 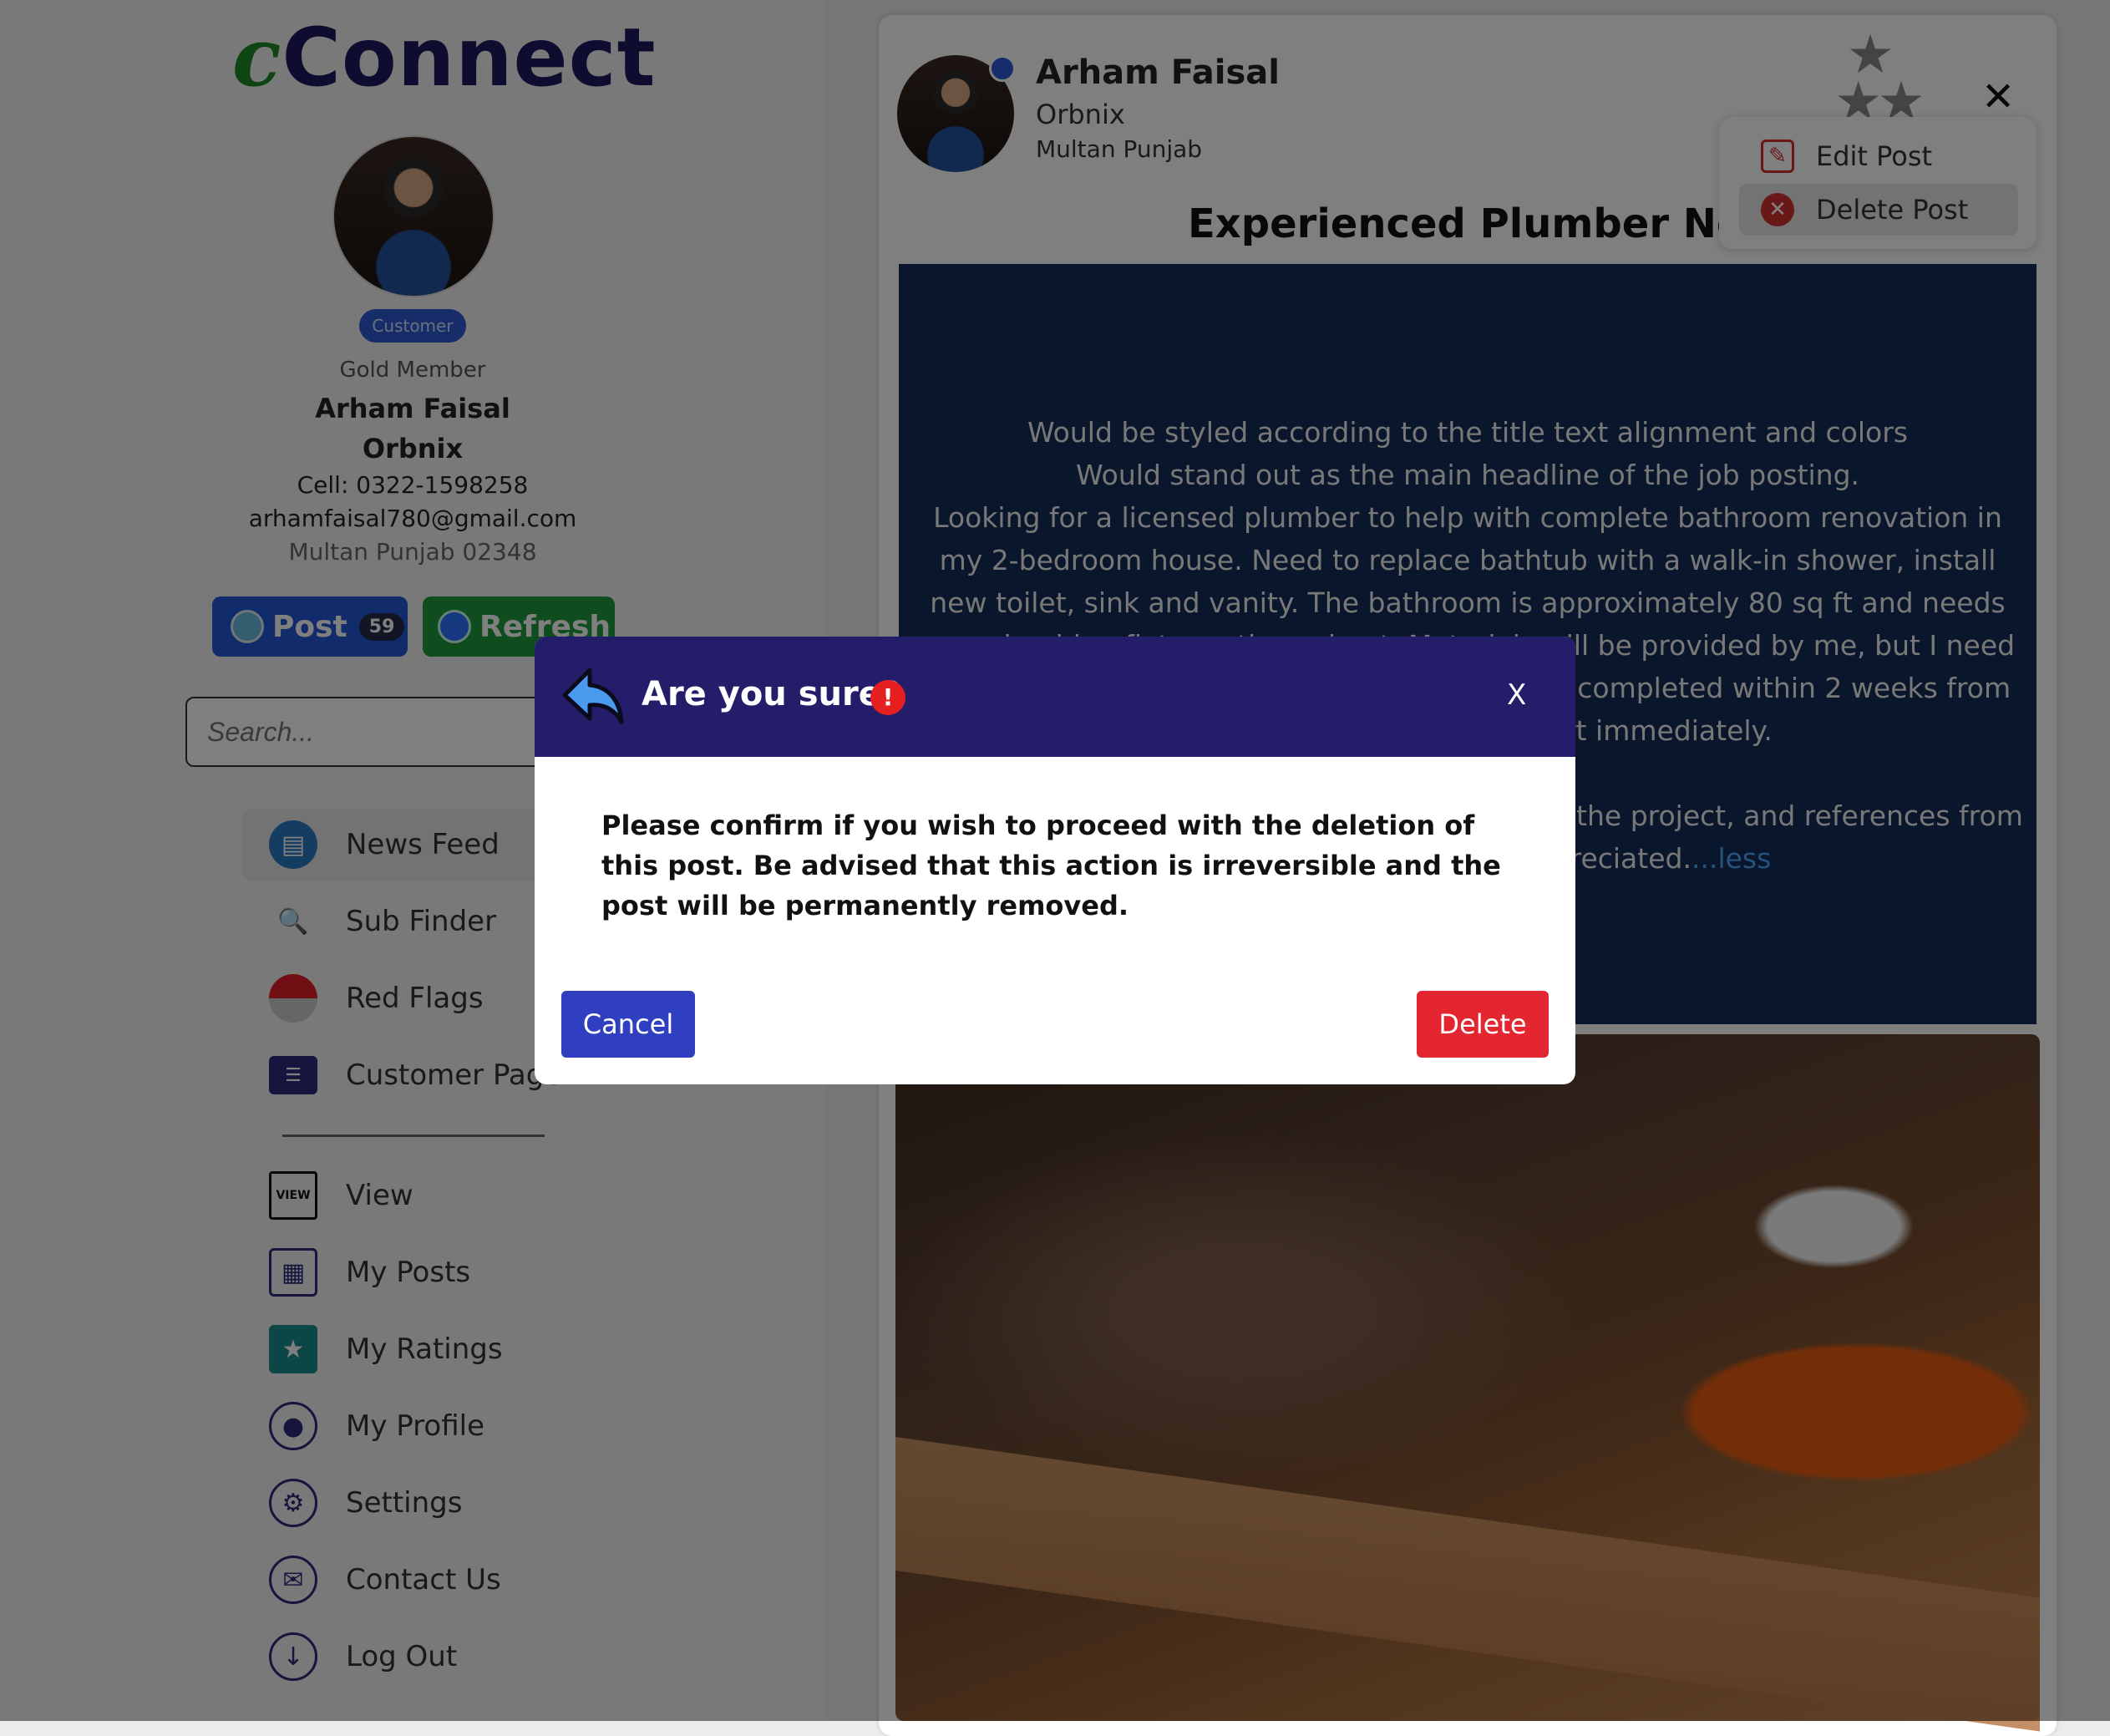 What do you see at coordinates (1516, 695) in the screenshot?
I see `dialog-close-button: X` at bounding box center [1516, 695].